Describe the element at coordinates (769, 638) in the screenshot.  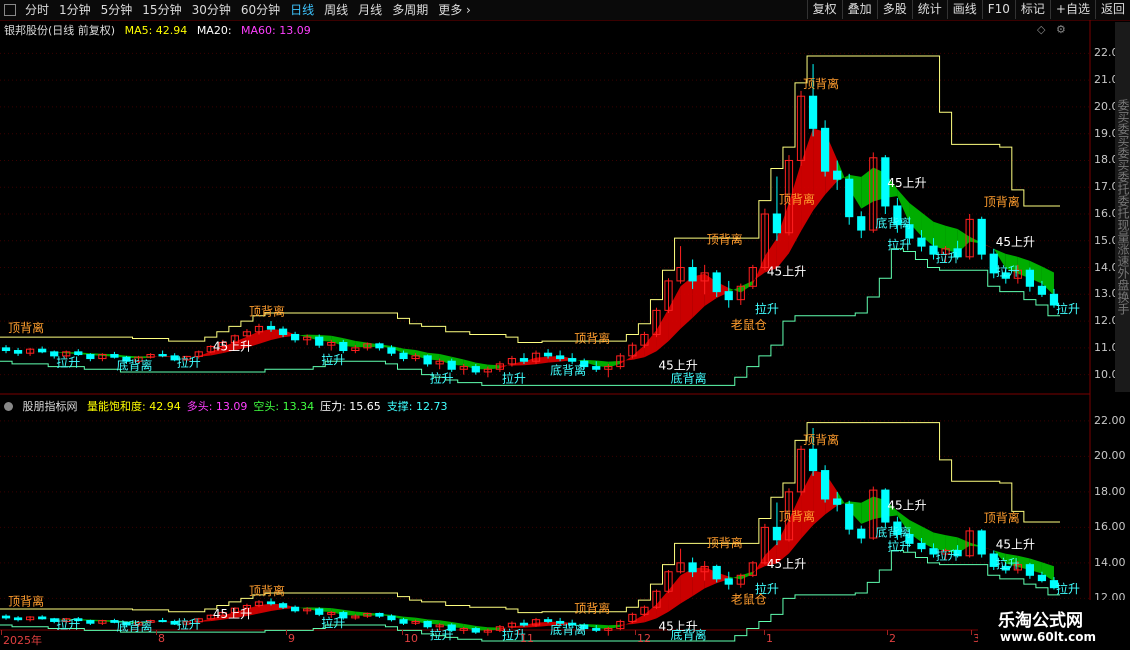
I see `time-axis-label: 1` at that location.